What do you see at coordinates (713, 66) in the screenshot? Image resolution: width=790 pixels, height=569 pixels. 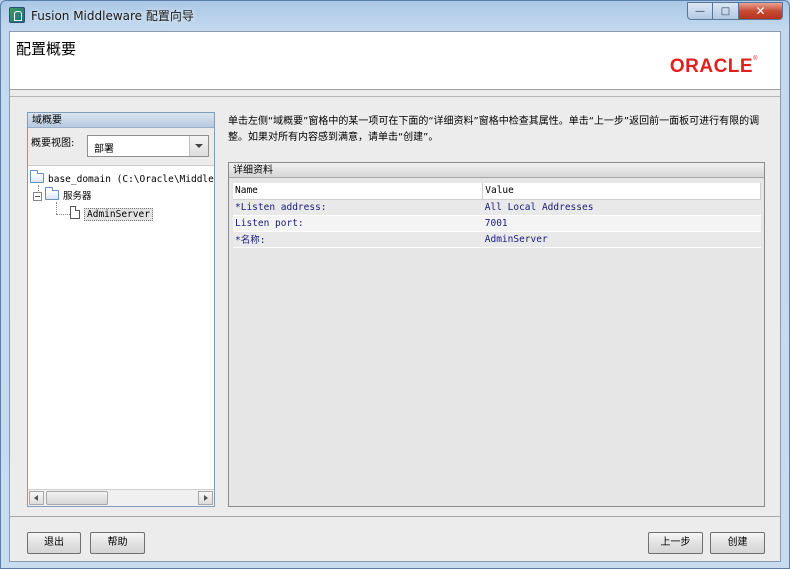 I see `oracle-logo: ORACLE®` at bounding box center [713, 66].